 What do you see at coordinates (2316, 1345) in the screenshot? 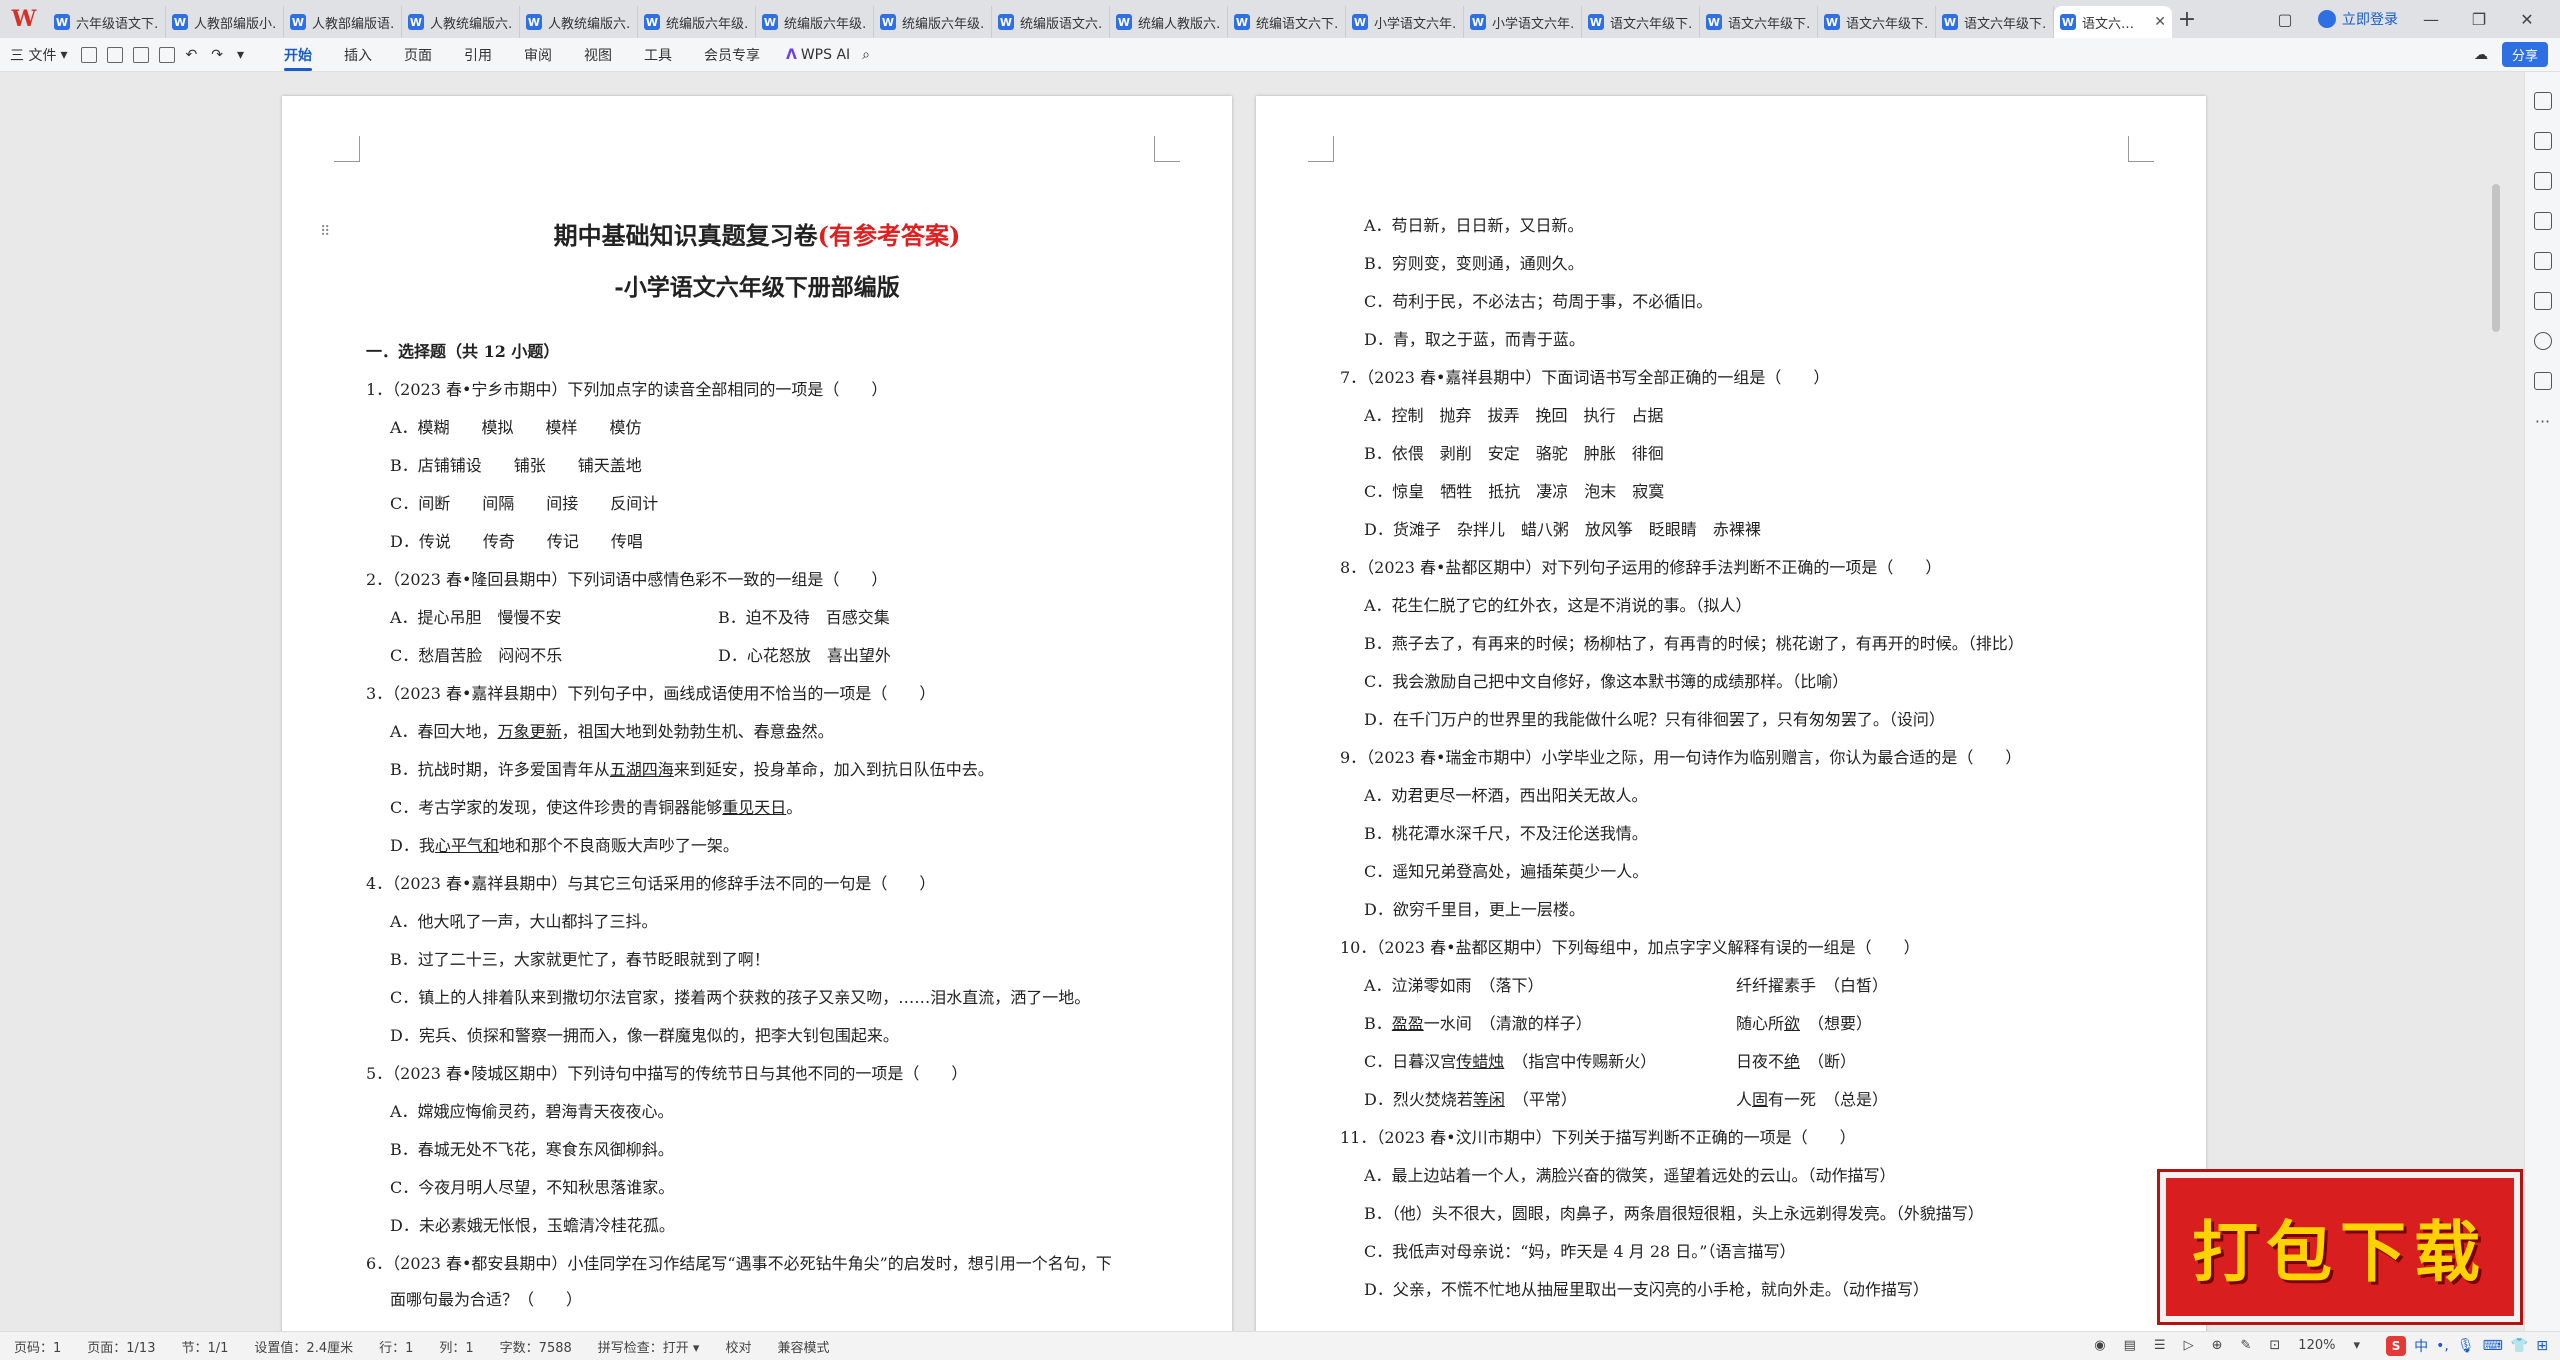
I see `zoom-level: 120%` at bounding box center [2316, 1345].